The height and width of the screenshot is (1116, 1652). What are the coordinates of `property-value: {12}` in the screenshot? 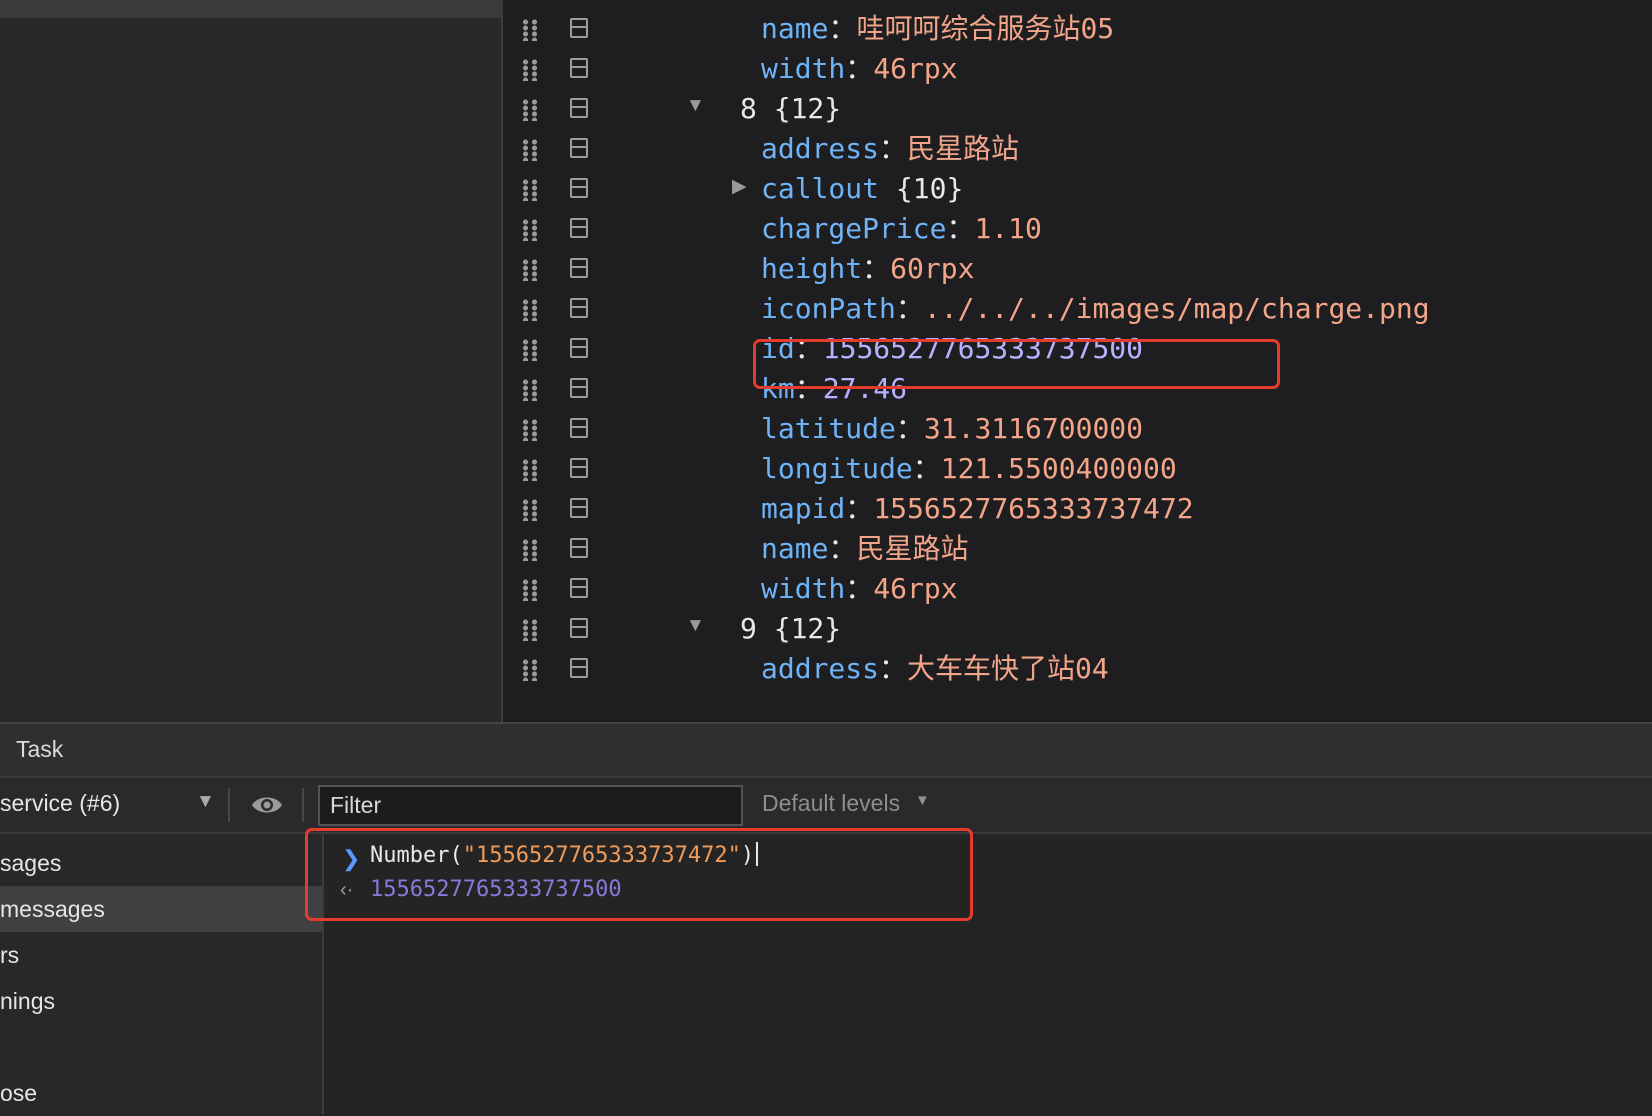 It's located at (807, 108).